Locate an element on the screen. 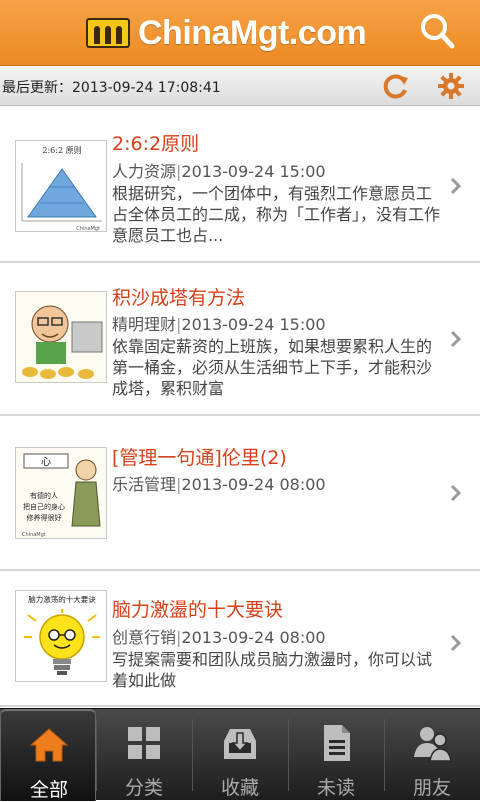 This screenshot has height=802, width=480. article-category: 精明理财 is located at coordinates (144, 324).